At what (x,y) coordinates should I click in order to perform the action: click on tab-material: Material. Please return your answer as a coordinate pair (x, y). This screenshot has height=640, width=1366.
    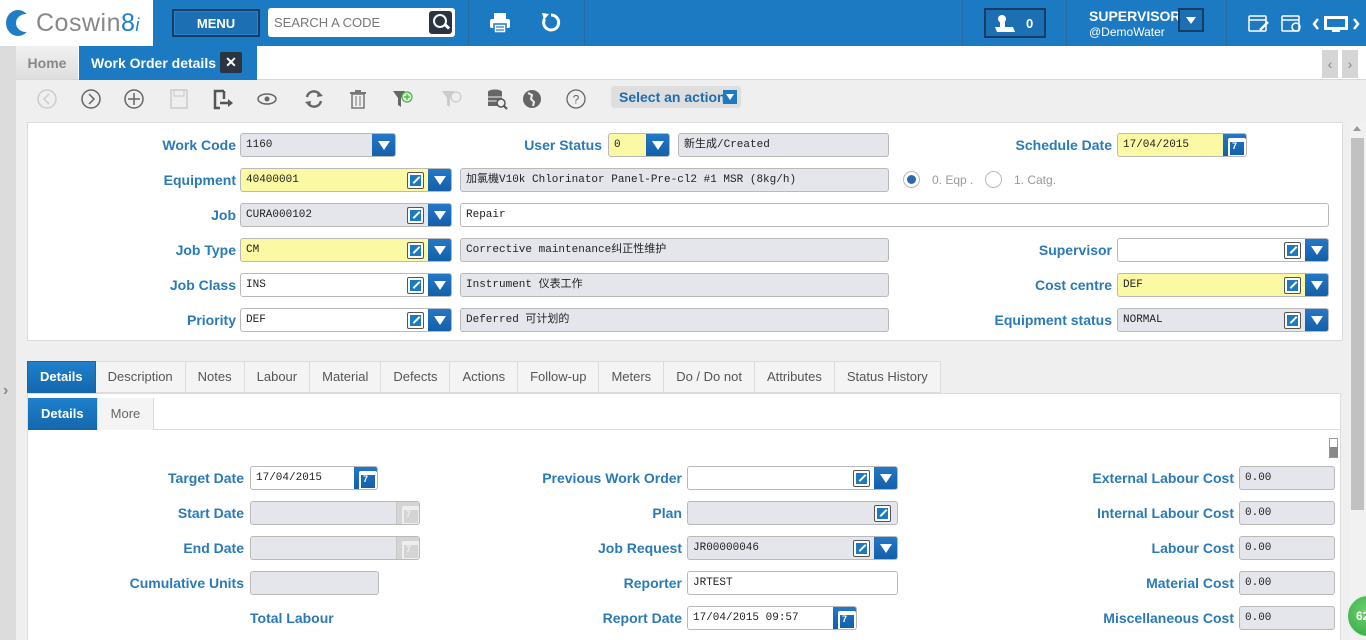
    Looking at the image, I should click on (346, 377).